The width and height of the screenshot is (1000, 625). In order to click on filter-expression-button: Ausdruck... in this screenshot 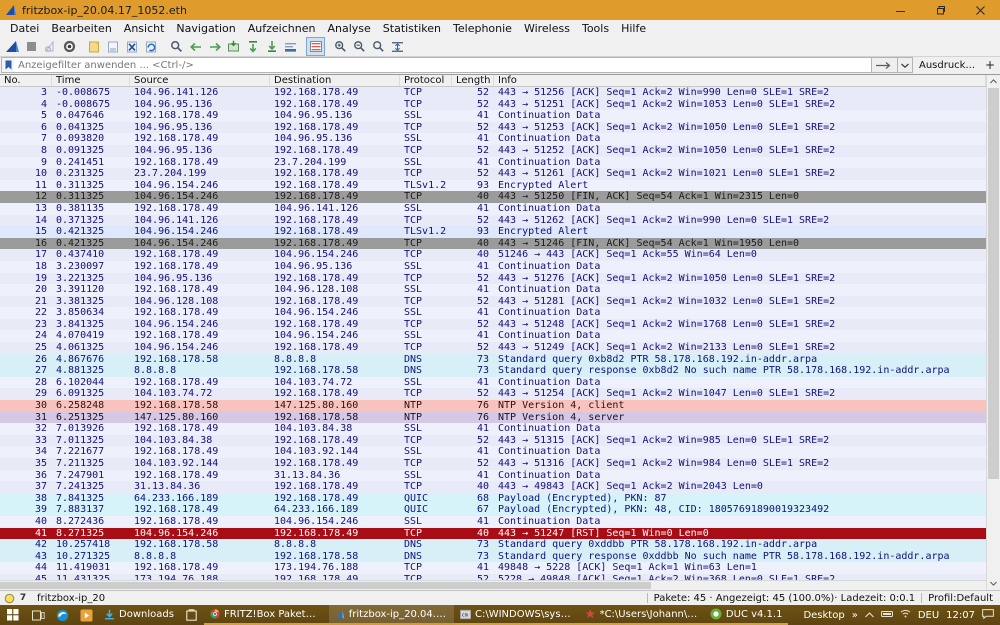, I will do `click(947, 65)`.